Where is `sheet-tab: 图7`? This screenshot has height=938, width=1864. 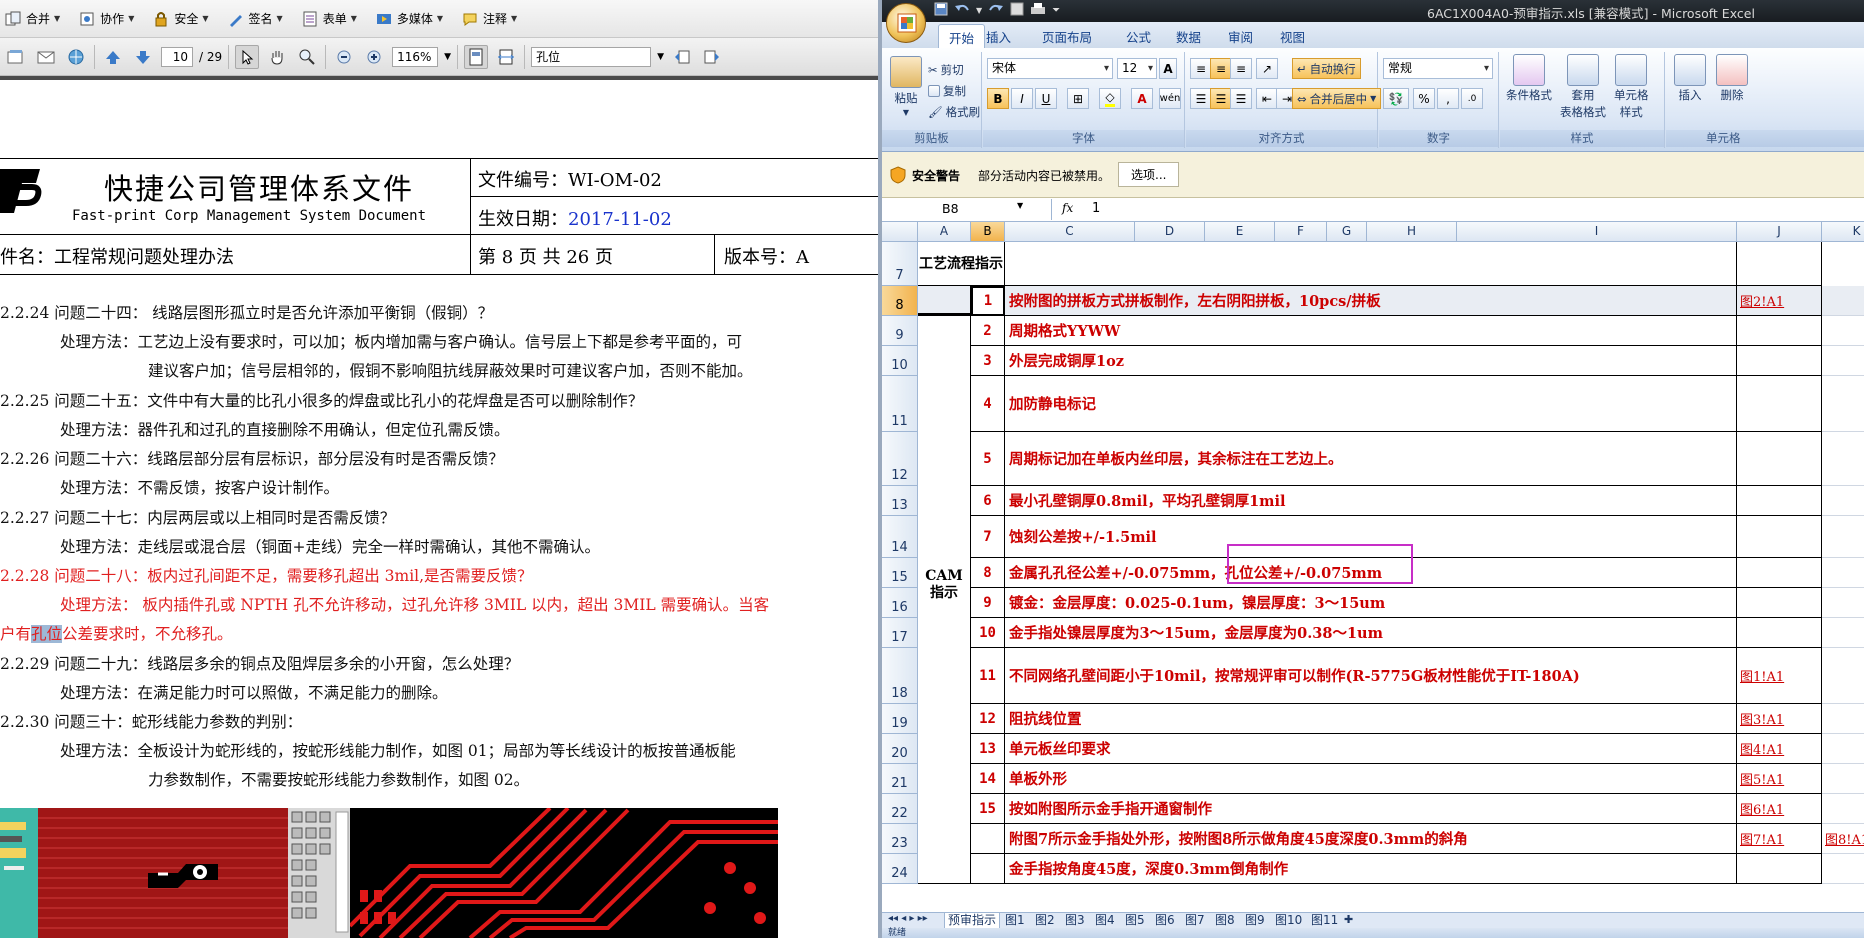
sheet-tab: 图7 is located at coordinates (1195, 921).